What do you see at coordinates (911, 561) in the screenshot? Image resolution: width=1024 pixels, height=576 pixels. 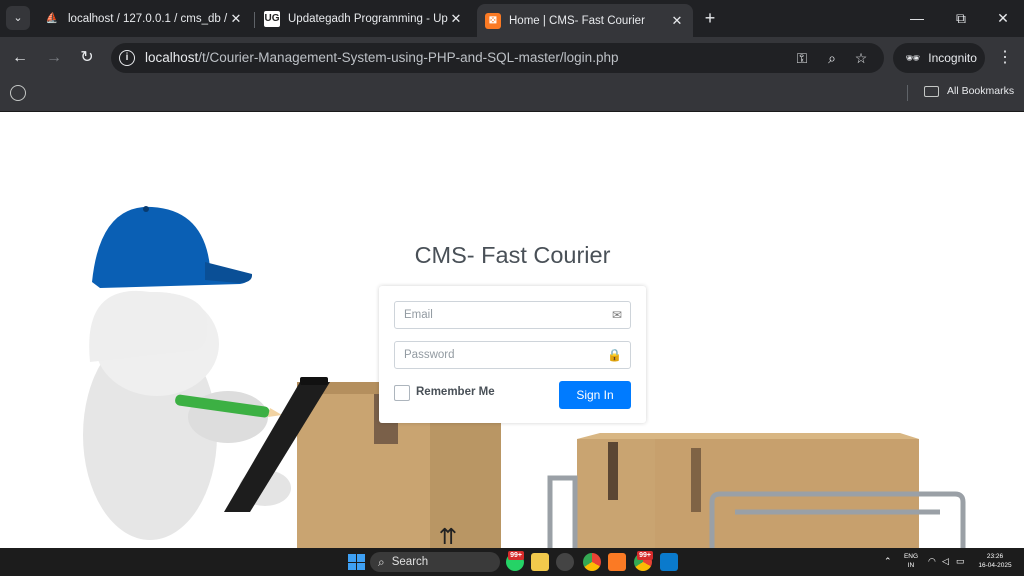 I see `language-indicator: ENG IN` at bounding box center [911, 561].